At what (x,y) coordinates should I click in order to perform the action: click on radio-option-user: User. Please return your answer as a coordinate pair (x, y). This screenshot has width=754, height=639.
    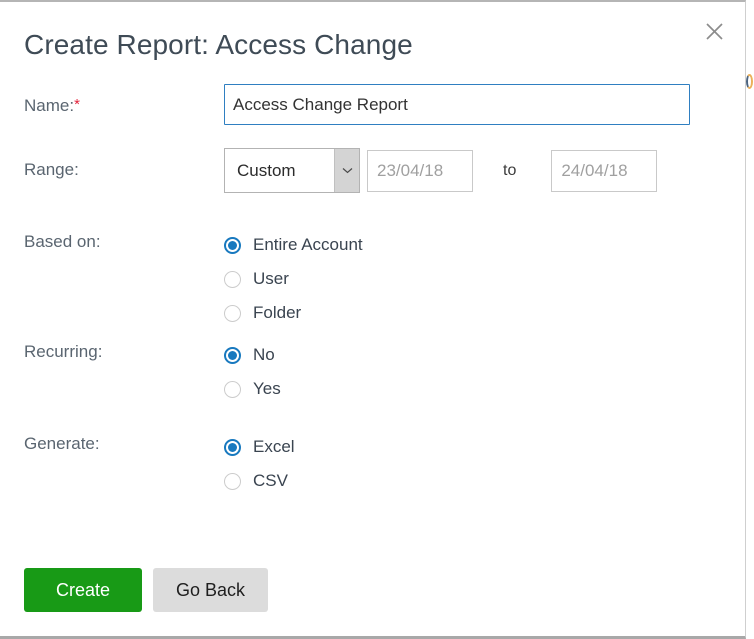
    Looking at the image, I should click on (485, 279).